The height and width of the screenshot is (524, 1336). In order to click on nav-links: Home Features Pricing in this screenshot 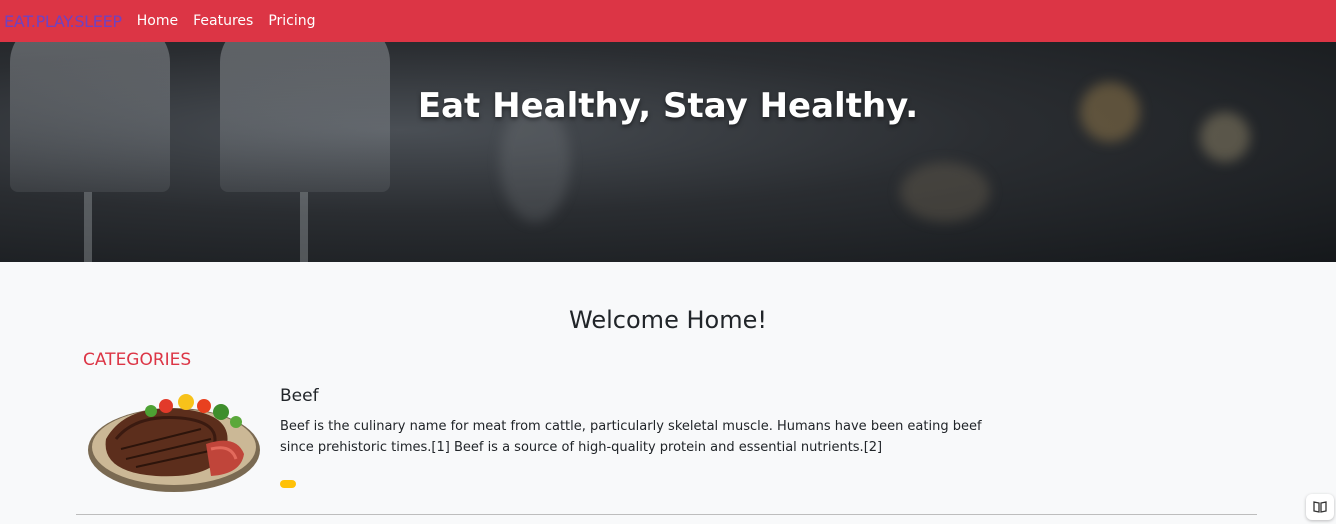, I will do `click(234, 21)`.